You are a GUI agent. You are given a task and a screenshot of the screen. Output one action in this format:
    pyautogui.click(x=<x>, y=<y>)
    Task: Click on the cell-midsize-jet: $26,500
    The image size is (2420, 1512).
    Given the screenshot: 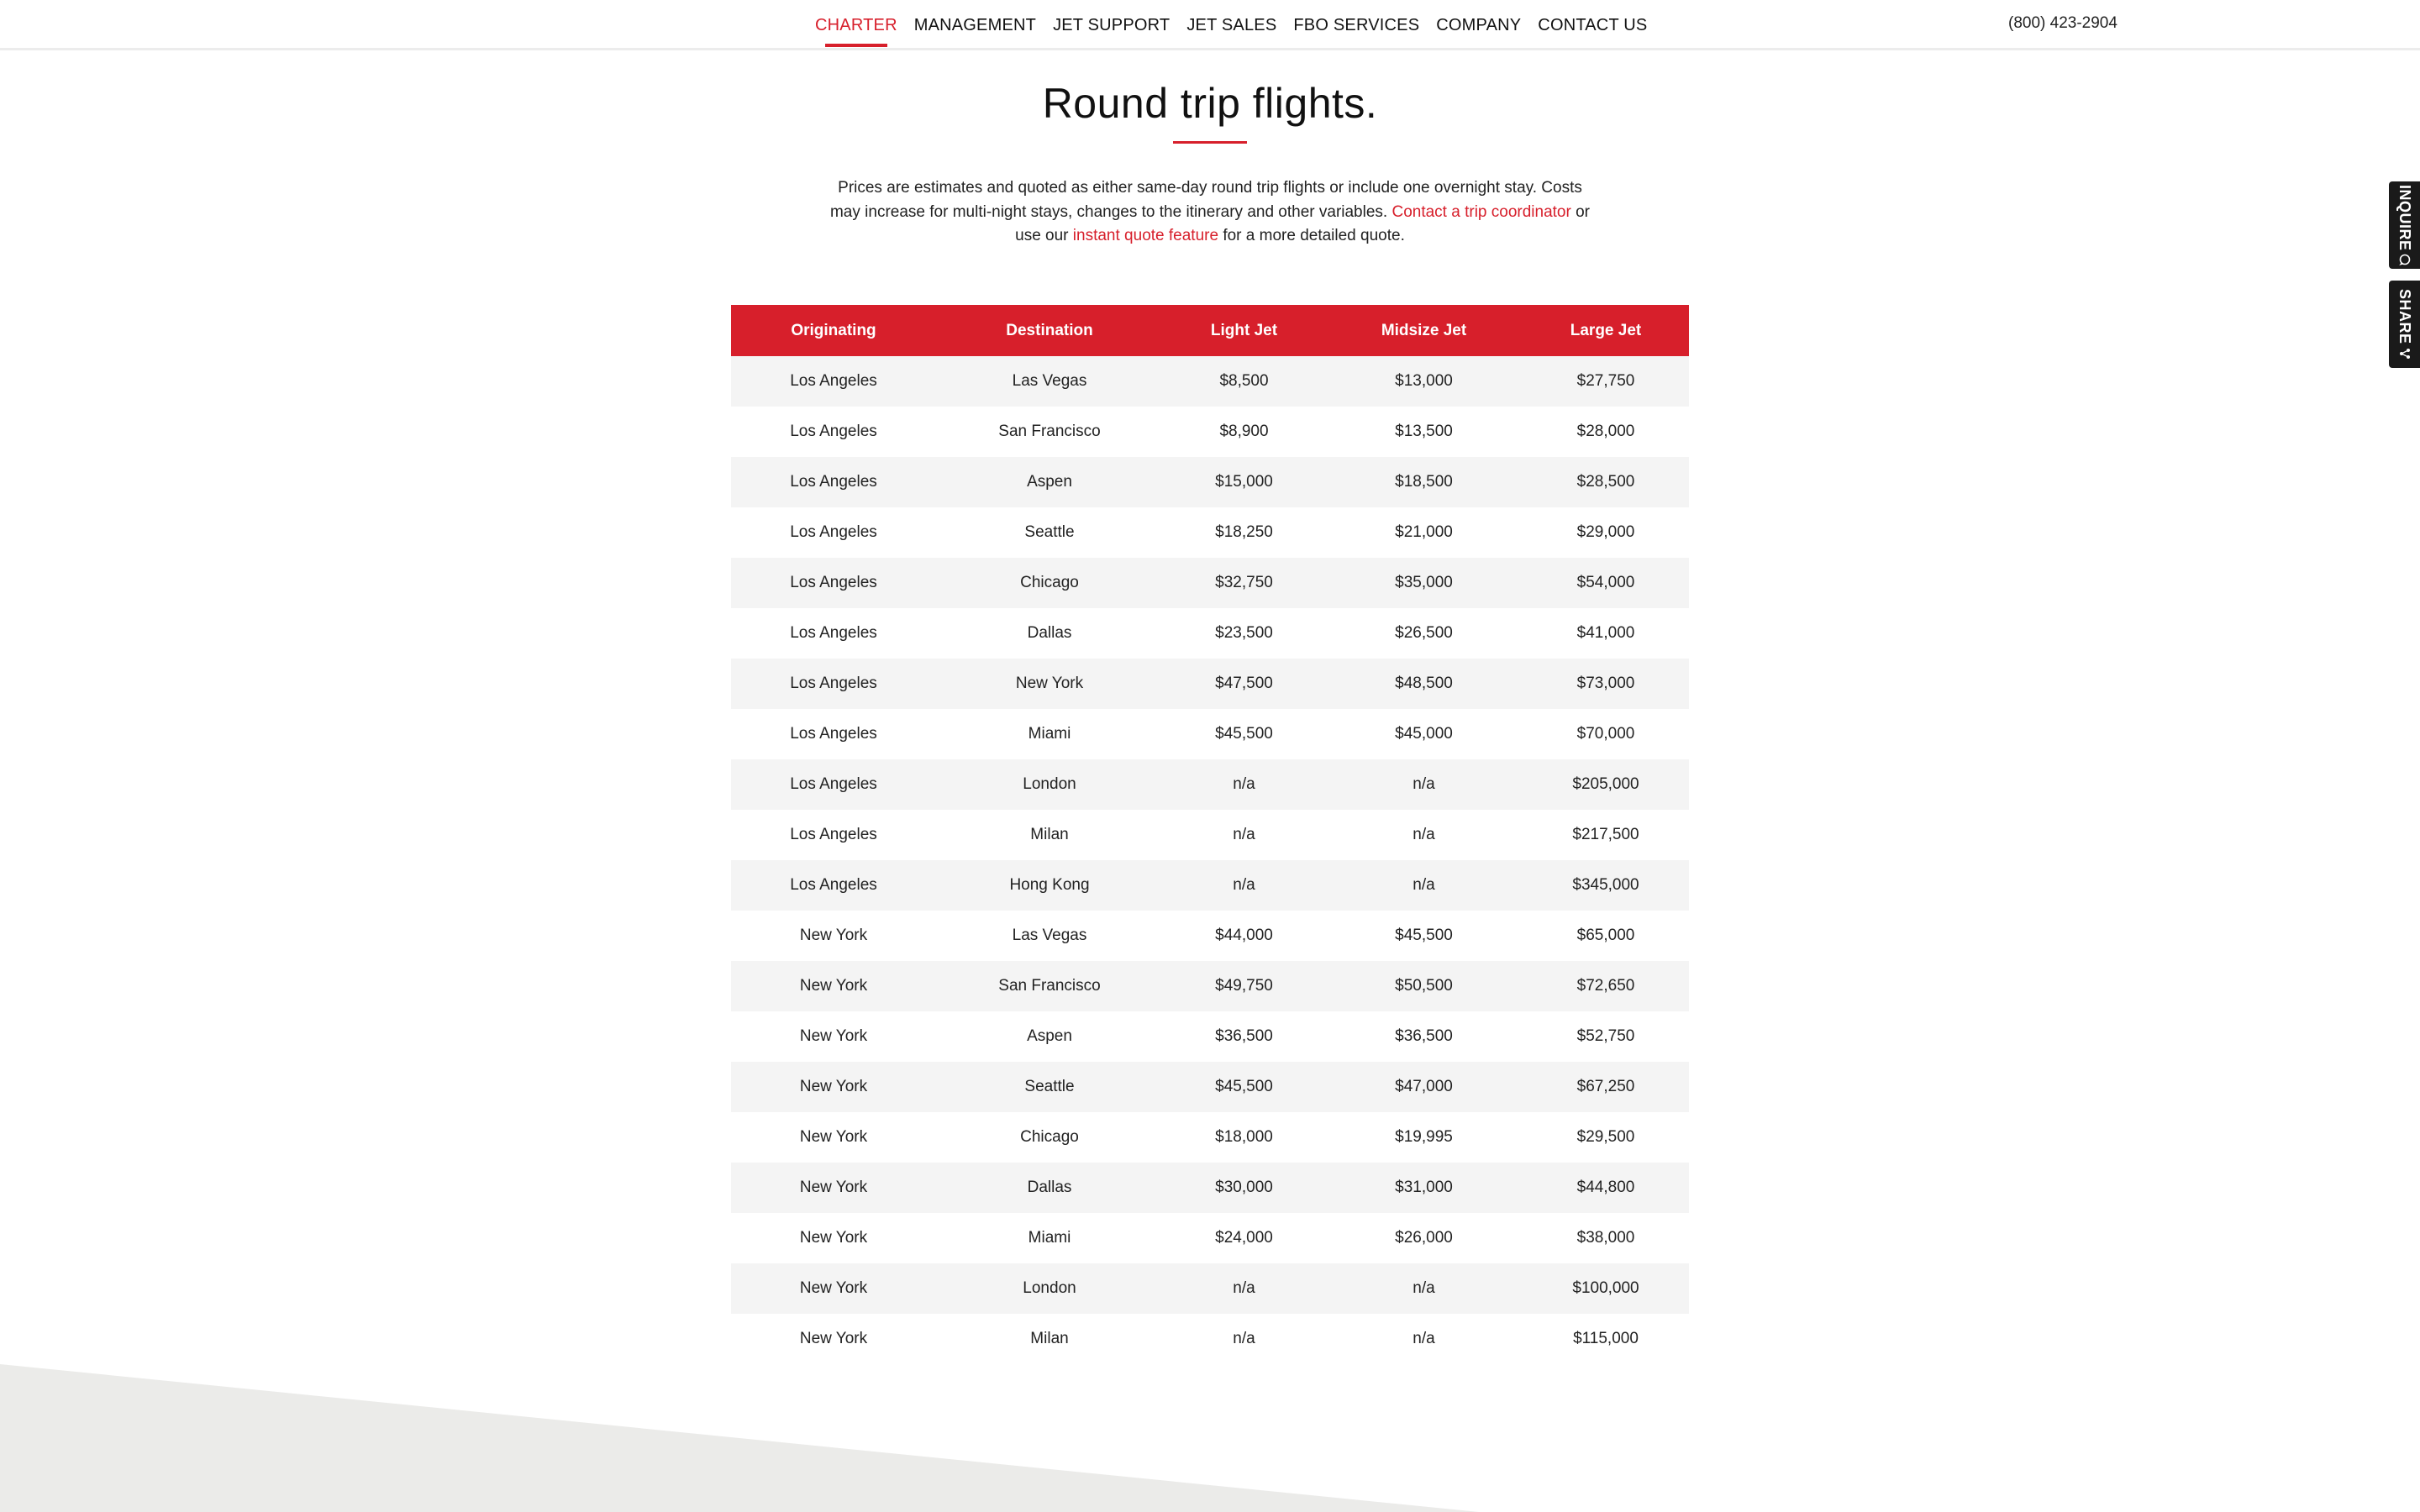 What is the action you would take?
    pyautogui.click(x=1424, y=633)
    